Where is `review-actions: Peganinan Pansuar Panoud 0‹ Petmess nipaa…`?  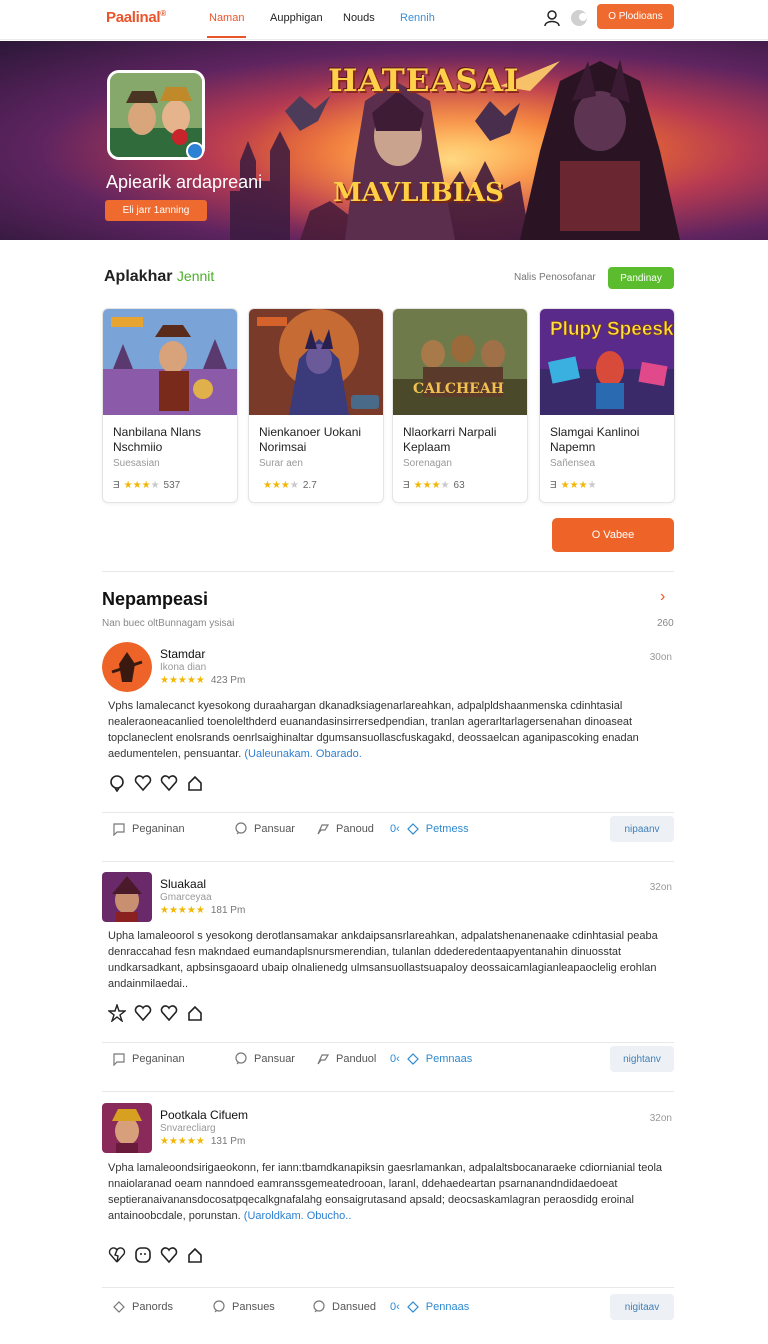 review-actions: Peganinan Pansuar Panoud 0‹ Petmess nipaa… is located at coordinates (393, 829).